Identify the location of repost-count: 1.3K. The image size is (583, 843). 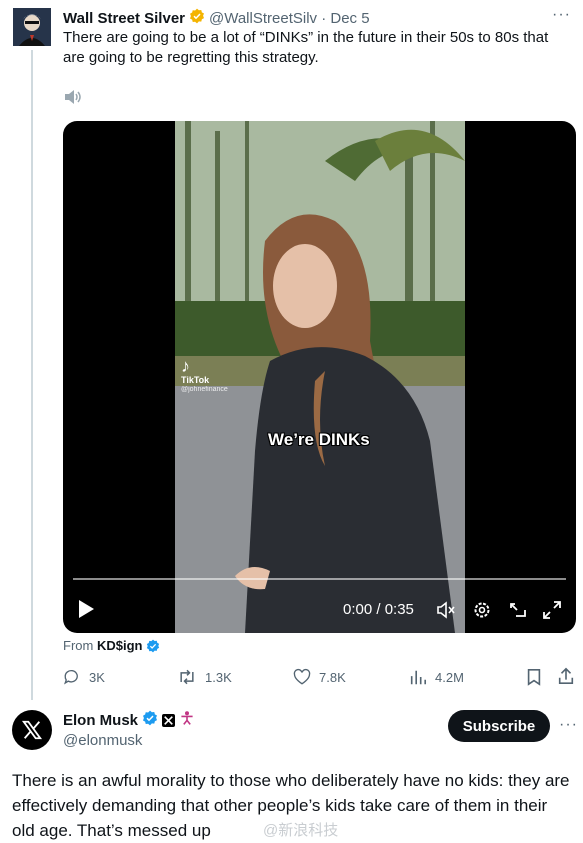
(218, 677).